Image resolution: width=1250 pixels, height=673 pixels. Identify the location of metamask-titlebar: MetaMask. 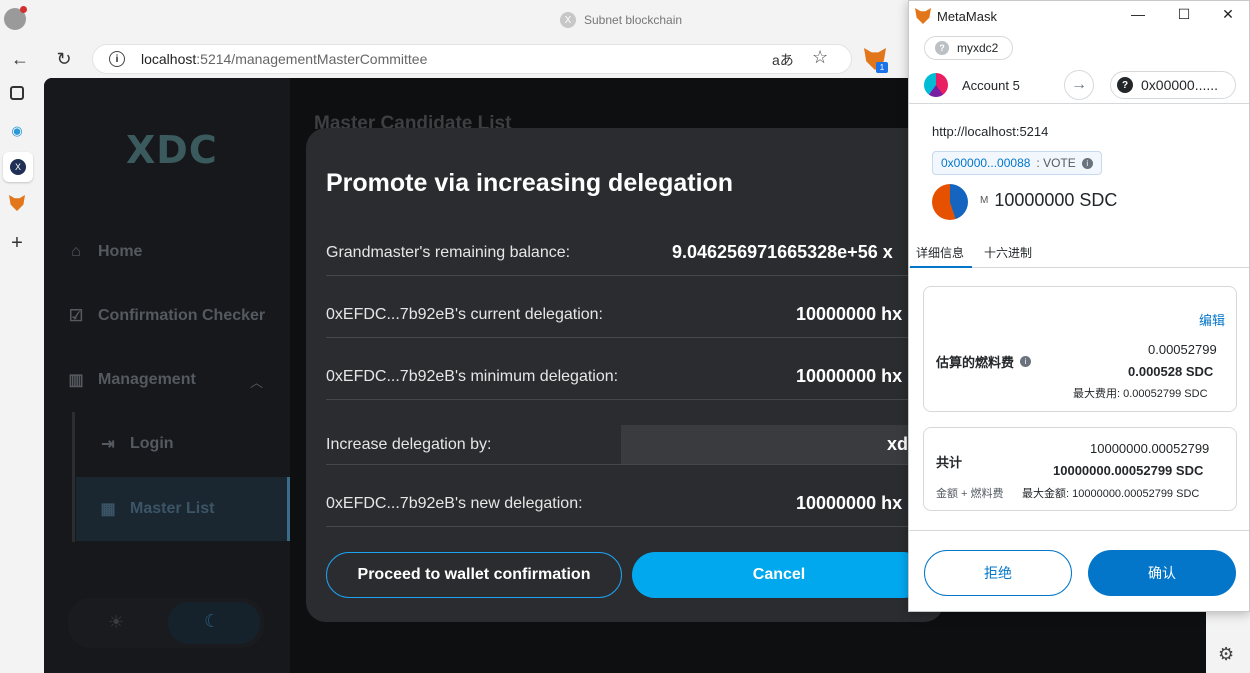
(1079, 16).